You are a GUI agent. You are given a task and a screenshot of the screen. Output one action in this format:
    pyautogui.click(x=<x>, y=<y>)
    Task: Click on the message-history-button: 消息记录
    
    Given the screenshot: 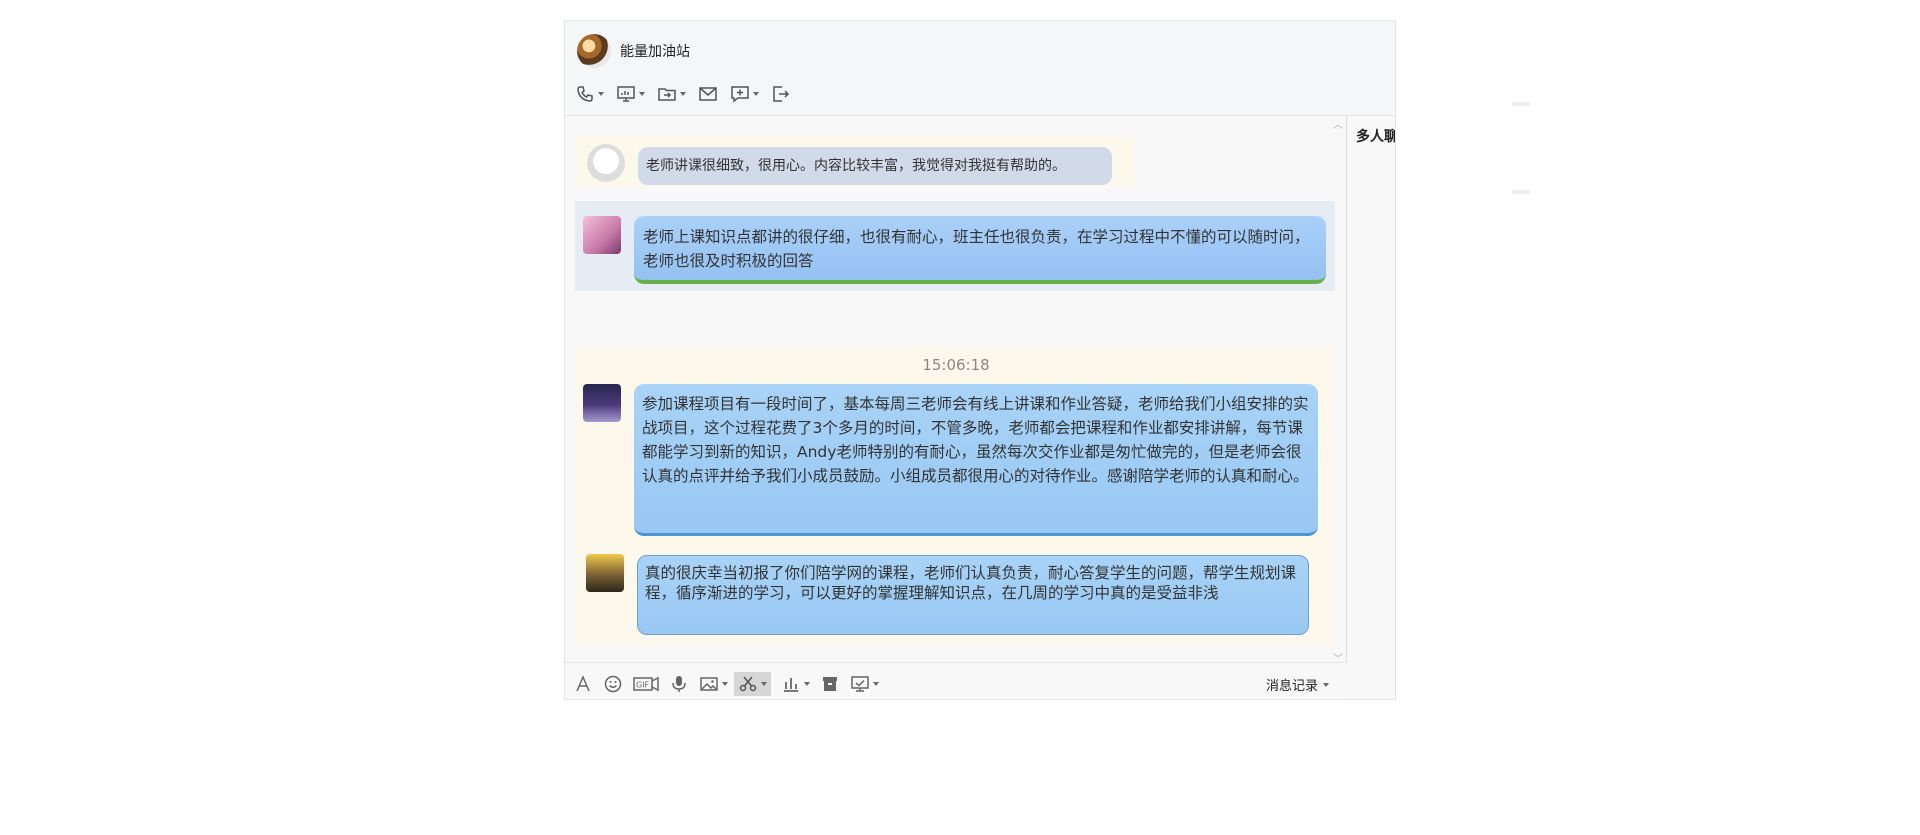 What is the action you would take?
    pyautogui.click(x=1297, y=684)
    